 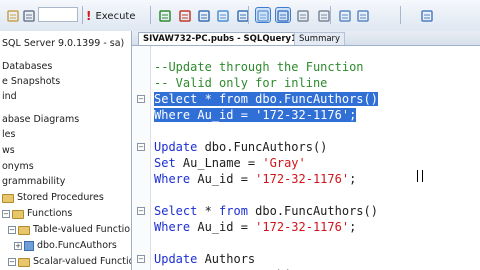 I want to click on code-line: Update Authors, so click(x=204, y=259).